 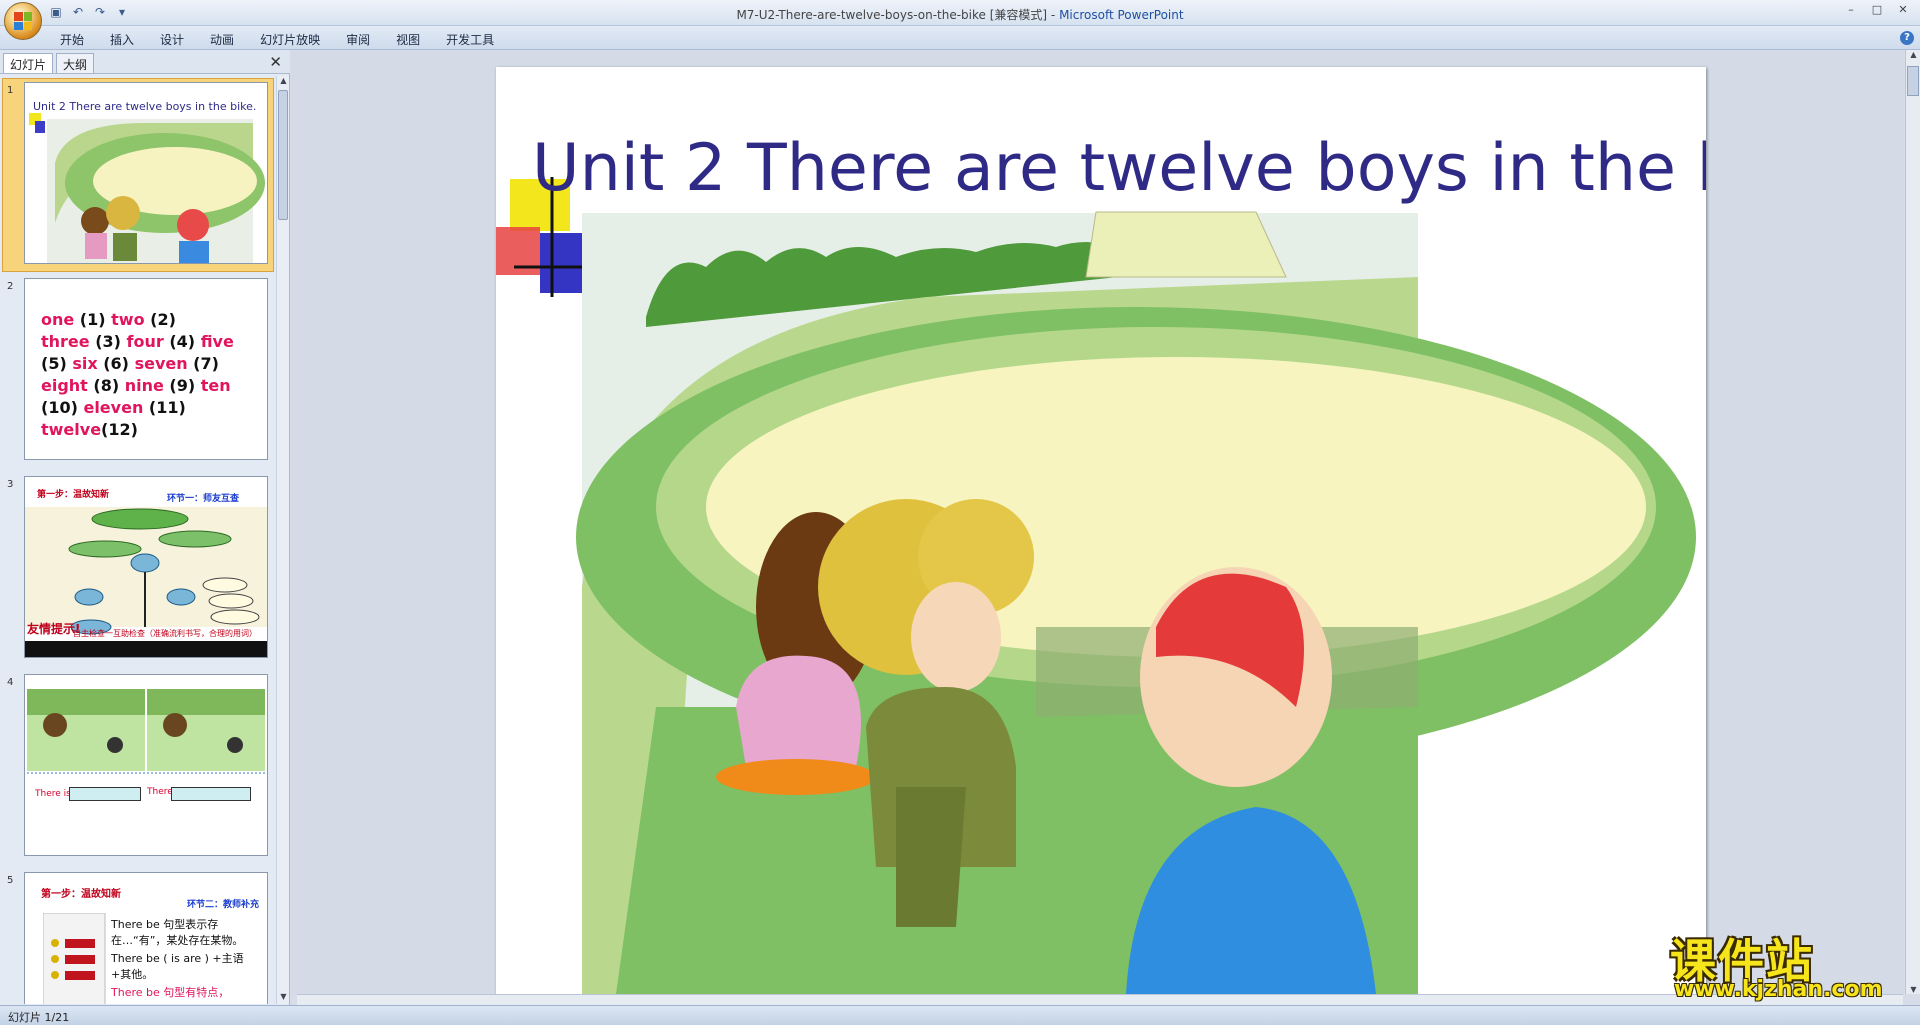 I want to click on ribbon-tab: 插入, so click(x=122, y=39).